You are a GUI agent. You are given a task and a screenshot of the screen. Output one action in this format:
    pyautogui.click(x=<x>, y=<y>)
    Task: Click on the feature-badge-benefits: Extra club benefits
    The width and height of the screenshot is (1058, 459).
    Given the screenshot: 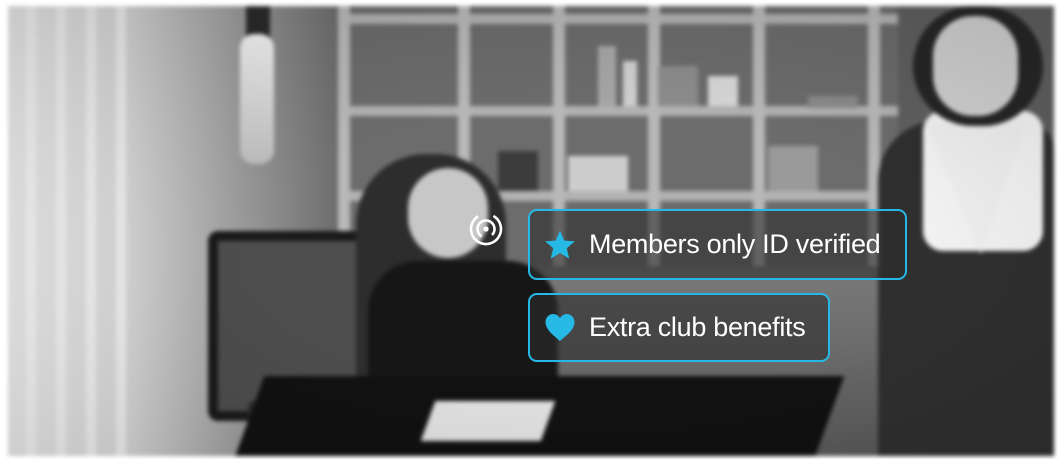 What is the action you would take?
    pyautogui.click(x=679, y=327)
    